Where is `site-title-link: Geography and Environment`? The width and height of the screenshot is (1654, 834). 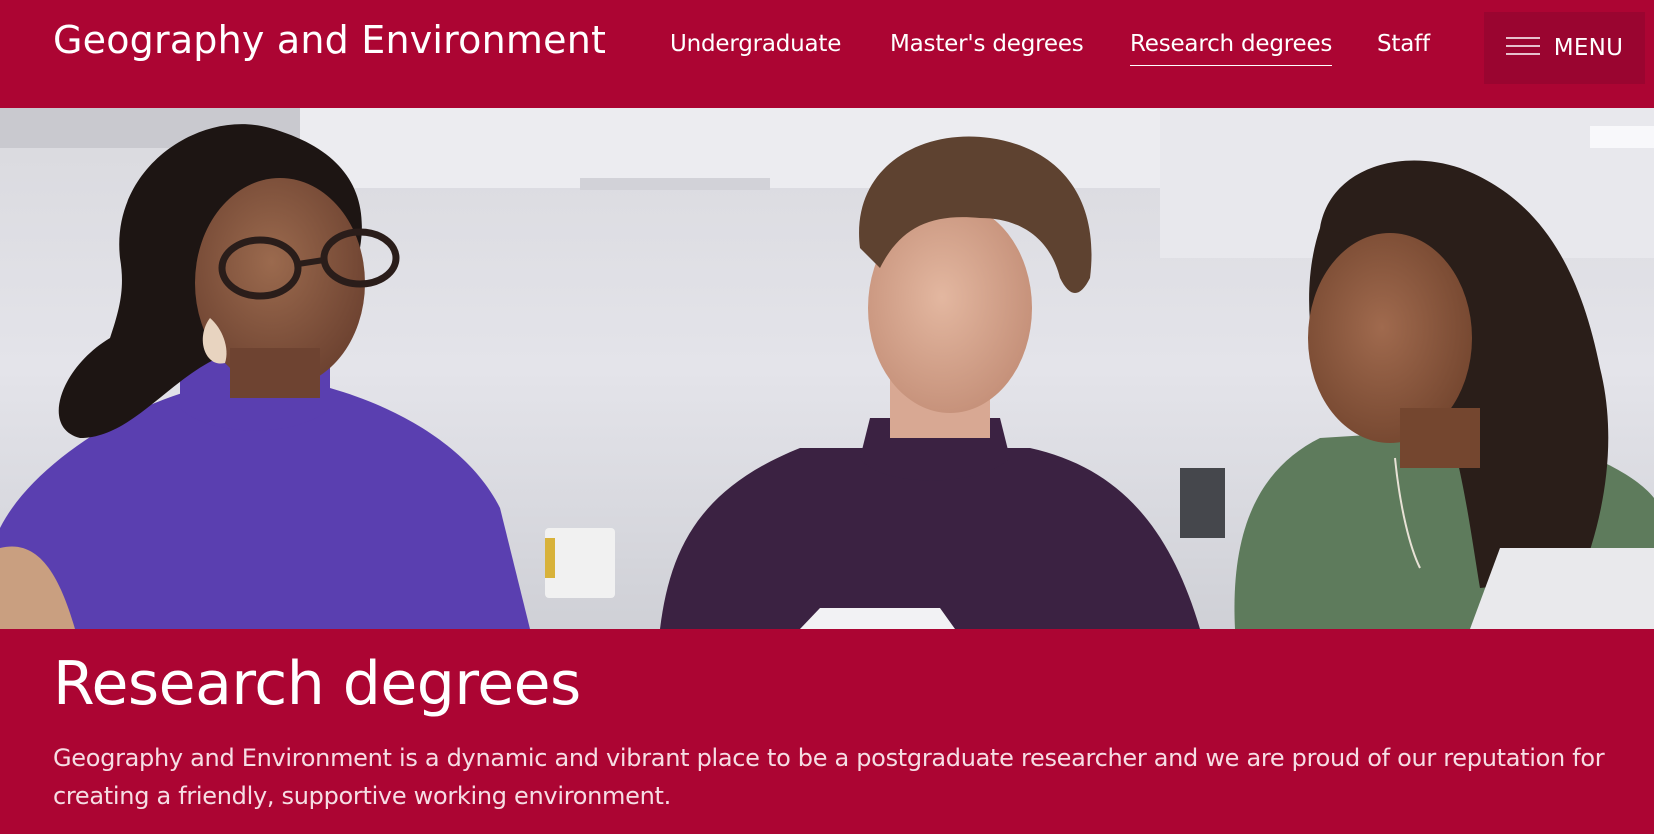
site-title-link: Geography and Environment is located at coordinates (329, 40).